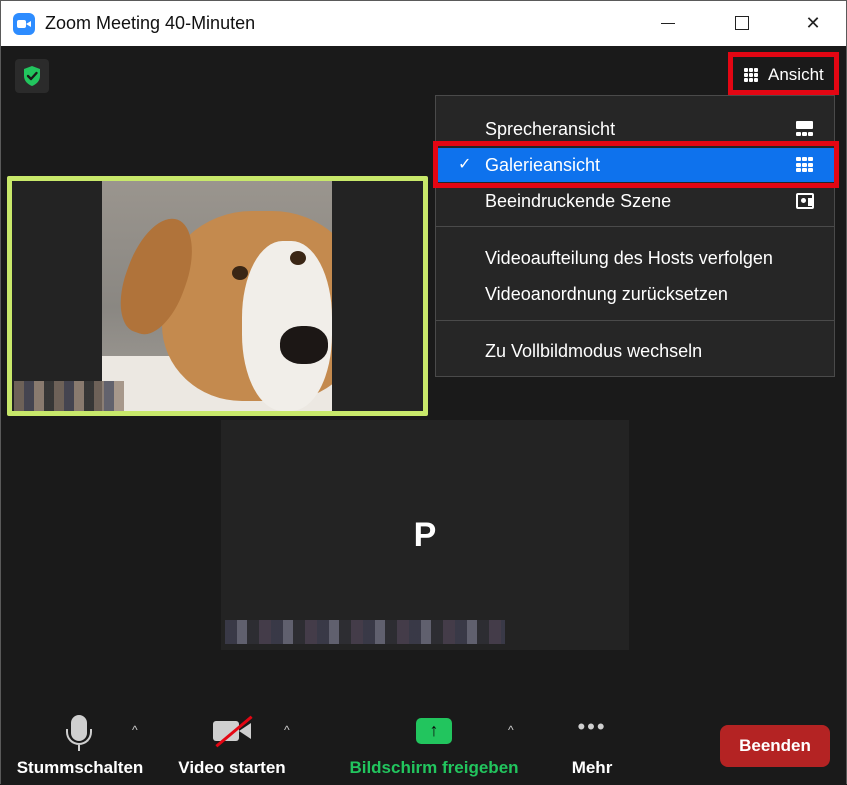 The height and width of the screenshot is (785, 847). I want to click on share-options-chevron-icon: ^, so click(515, 730).